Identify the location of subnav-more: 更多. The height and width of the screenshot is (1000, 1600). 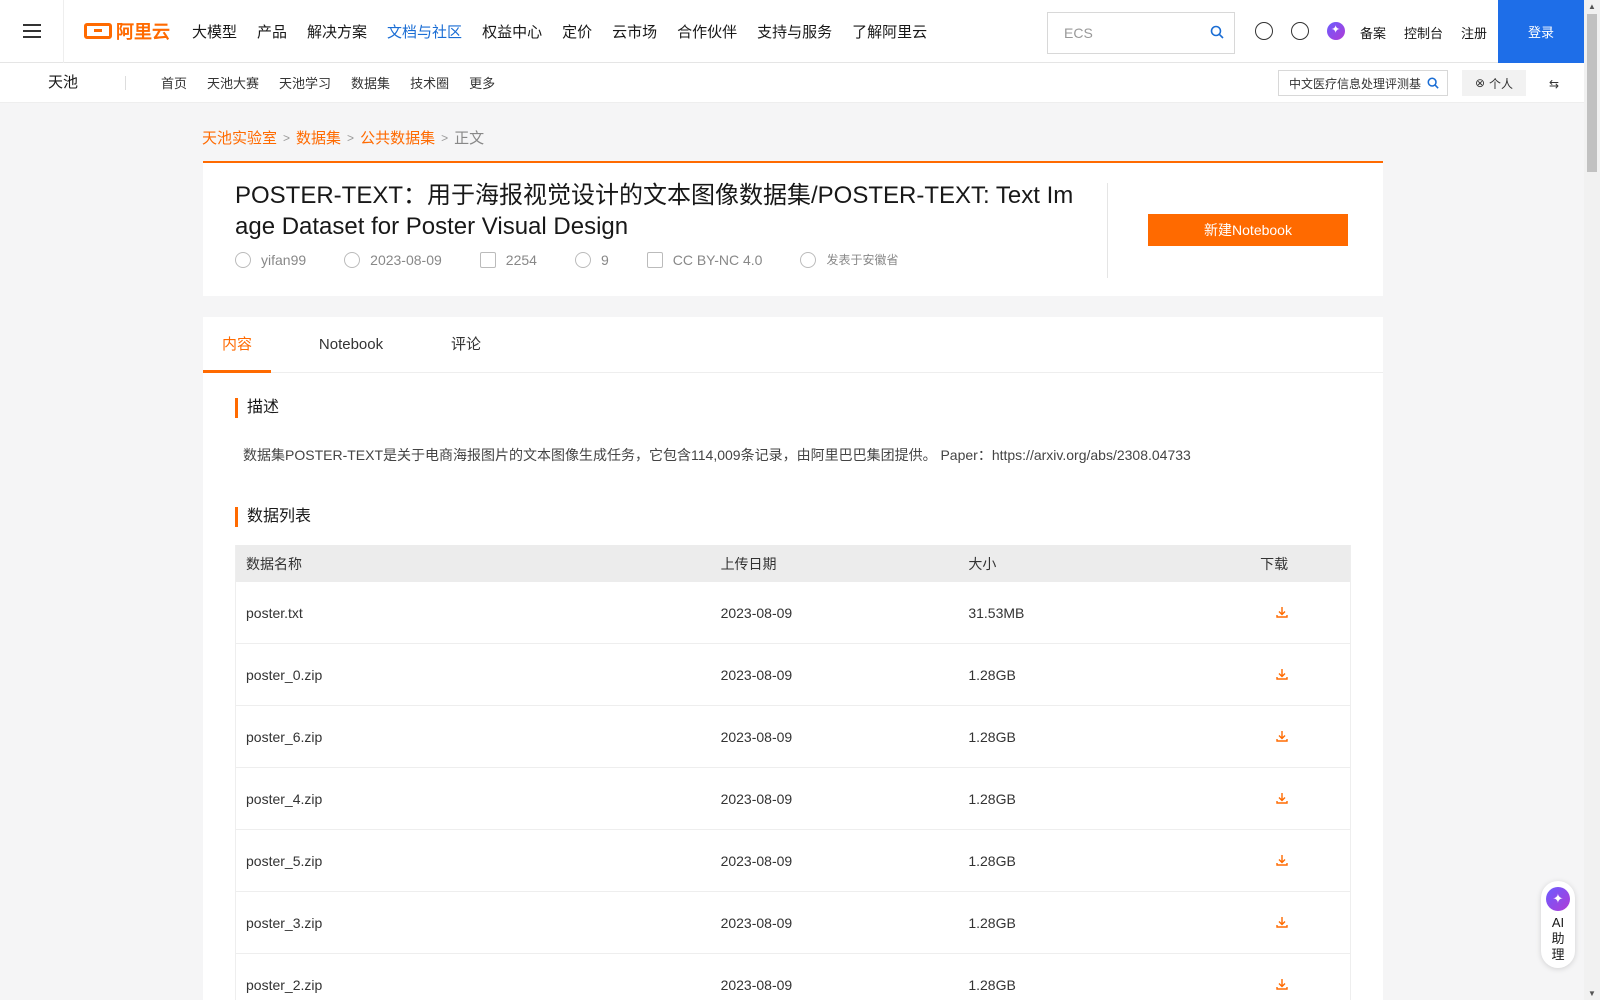
(482, 82).